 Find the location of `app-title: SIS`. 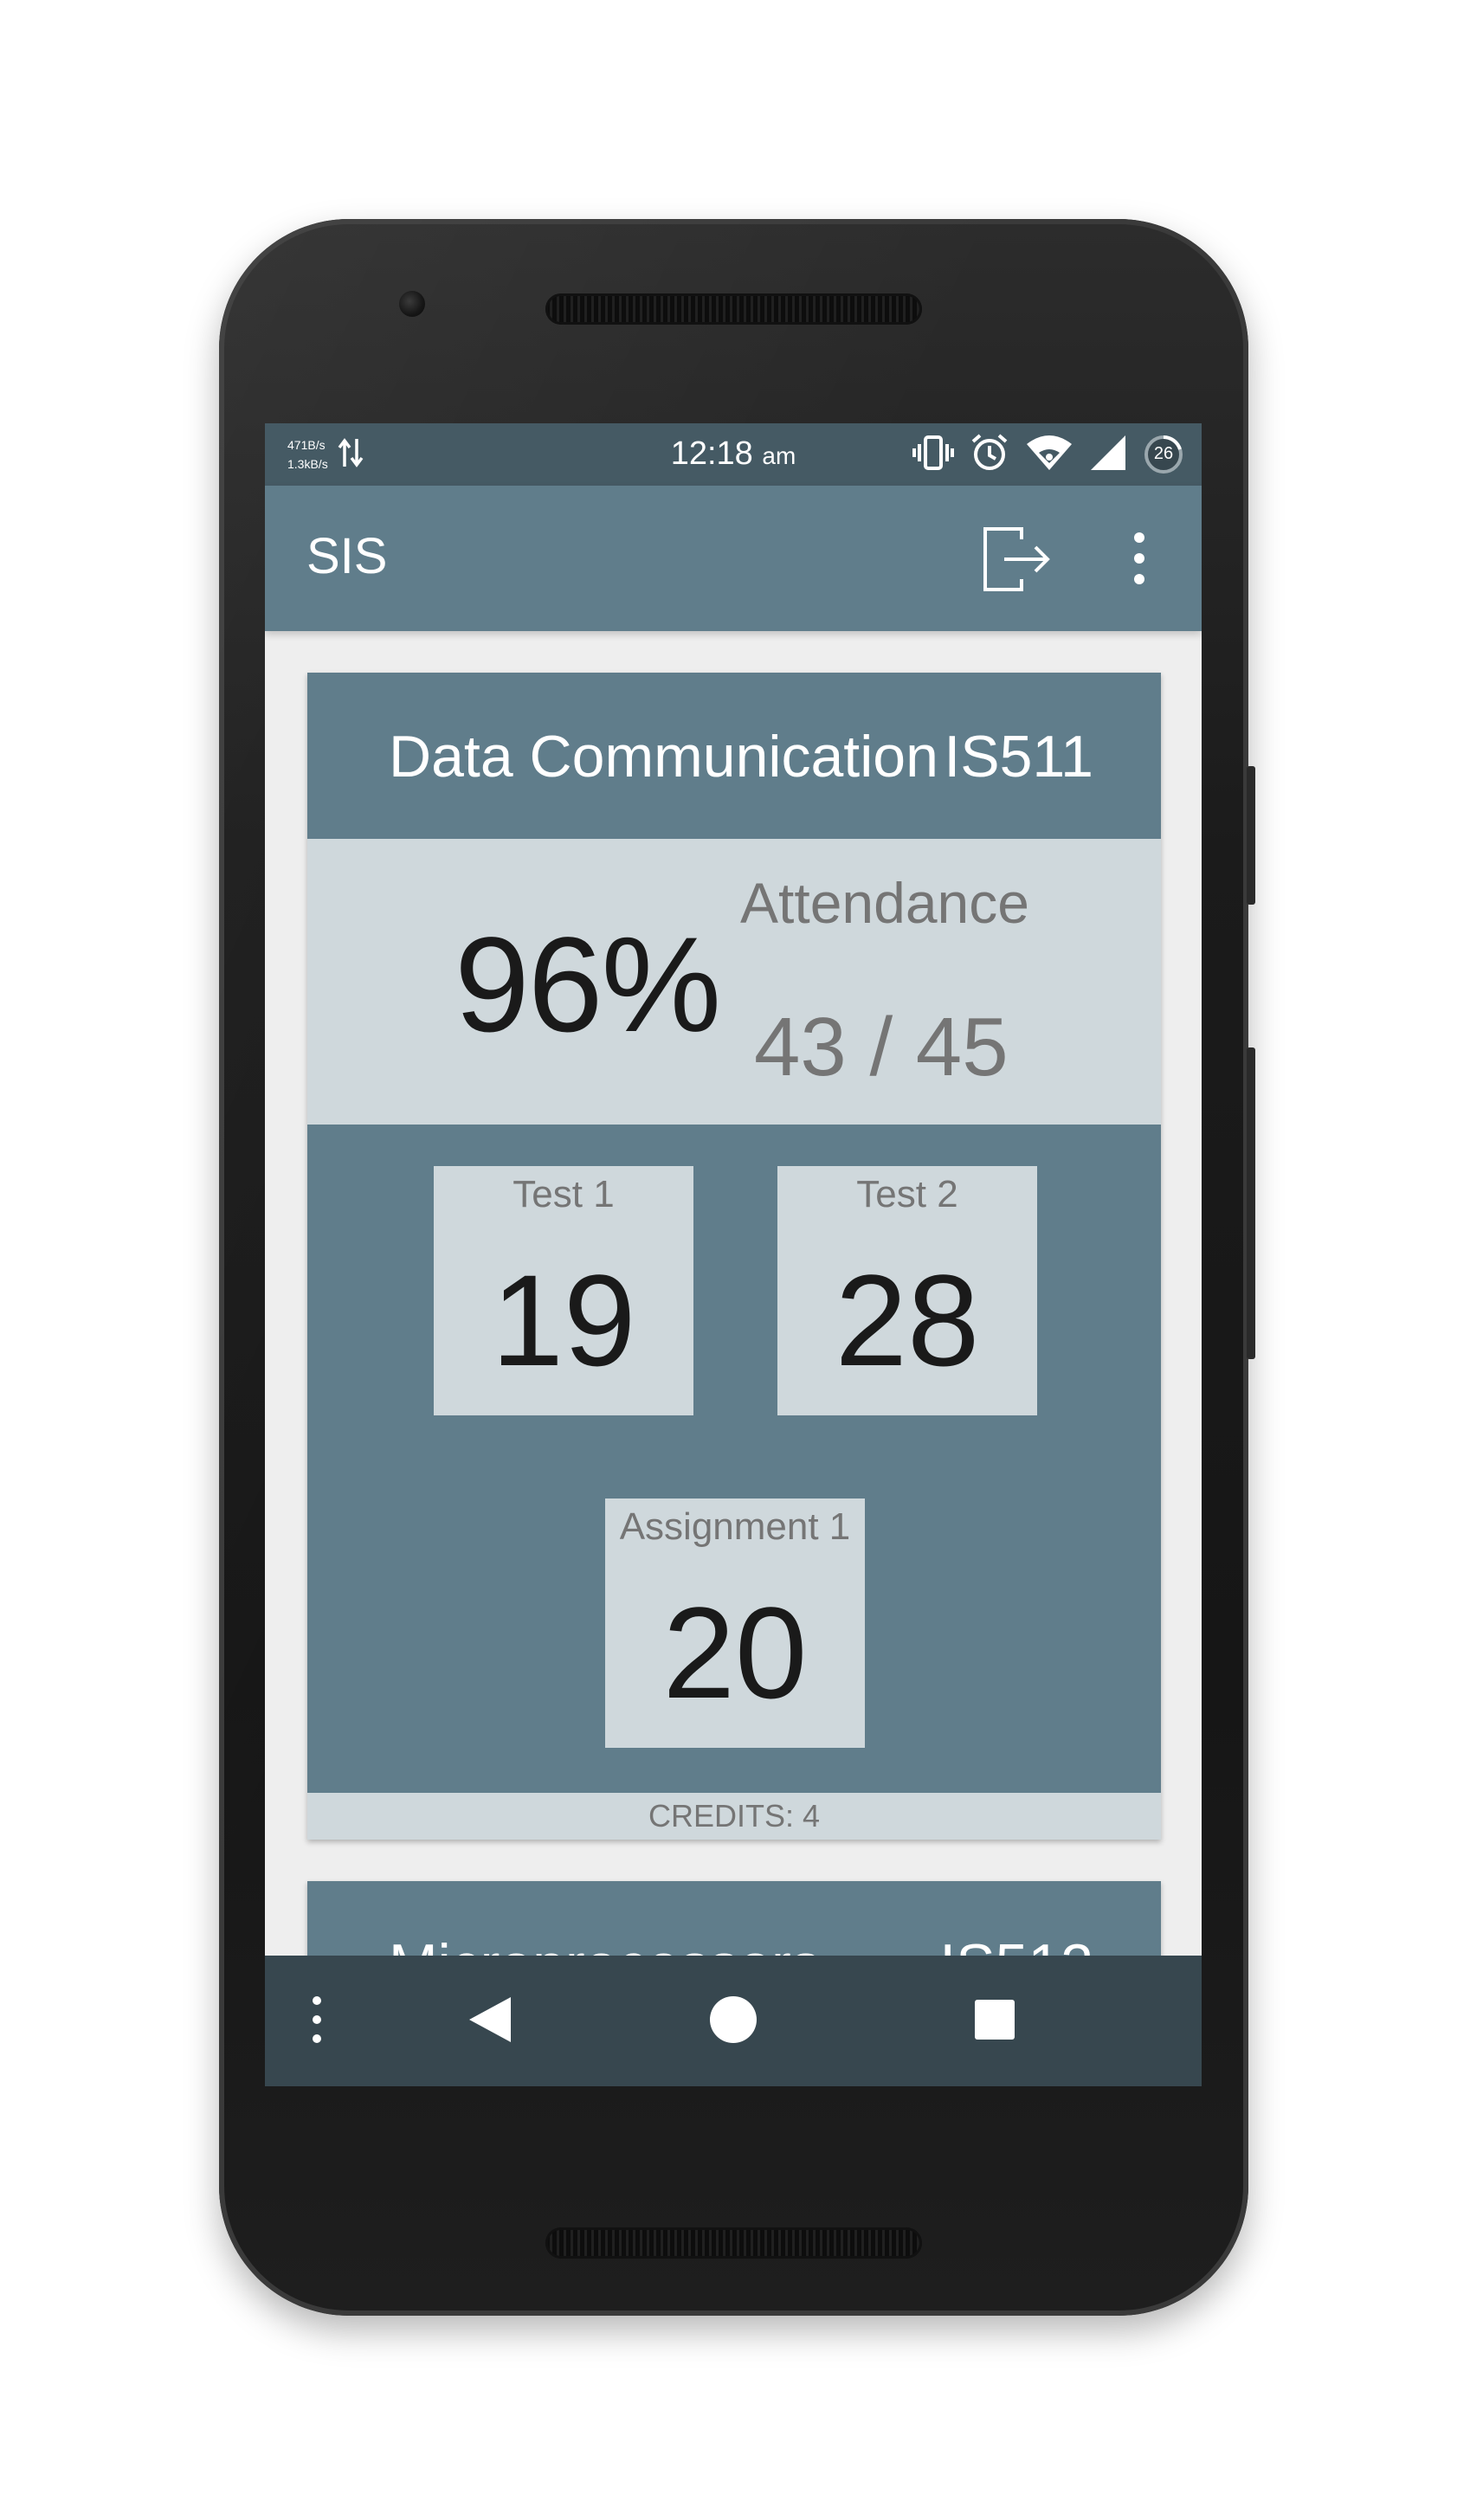

app-title: SIS is located at coordinates (347, 556).